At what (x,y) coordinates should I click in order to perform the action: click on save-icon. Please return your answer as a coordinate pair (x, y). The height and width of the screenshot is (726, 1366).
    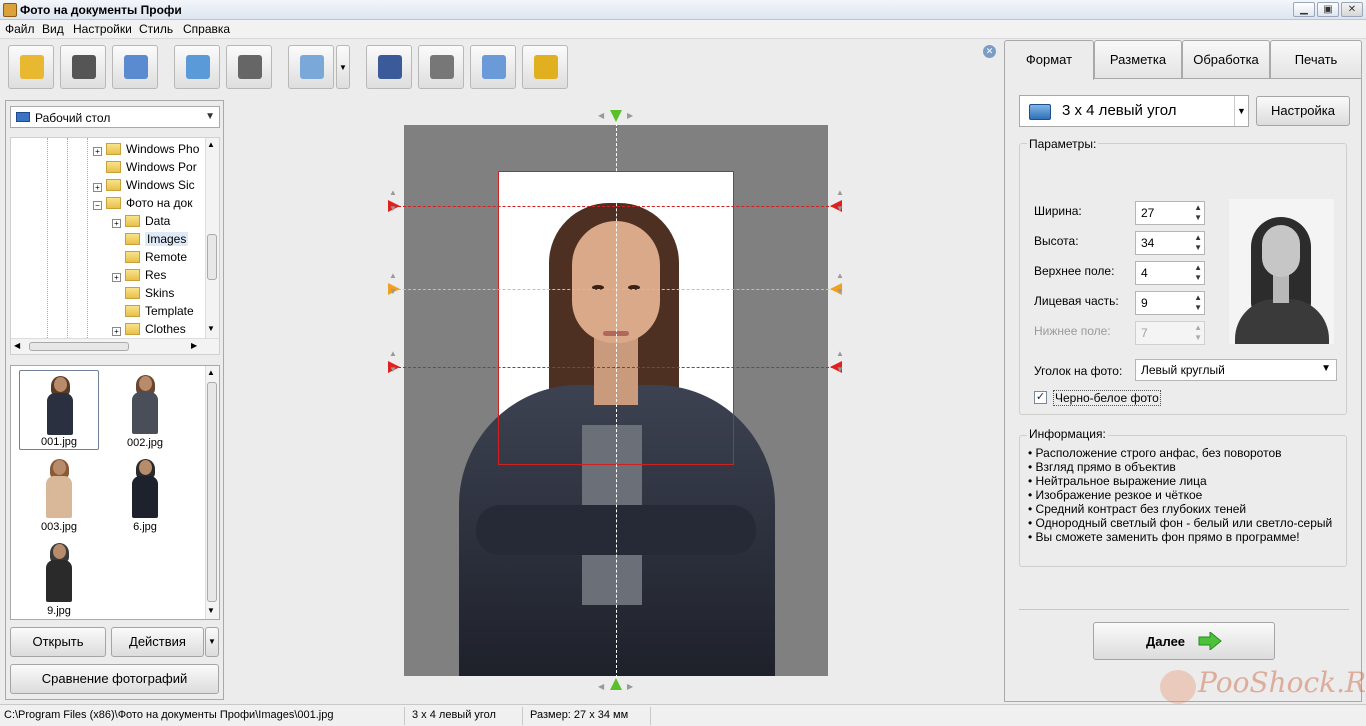
    Looking at the image, I should click on (84, 67).